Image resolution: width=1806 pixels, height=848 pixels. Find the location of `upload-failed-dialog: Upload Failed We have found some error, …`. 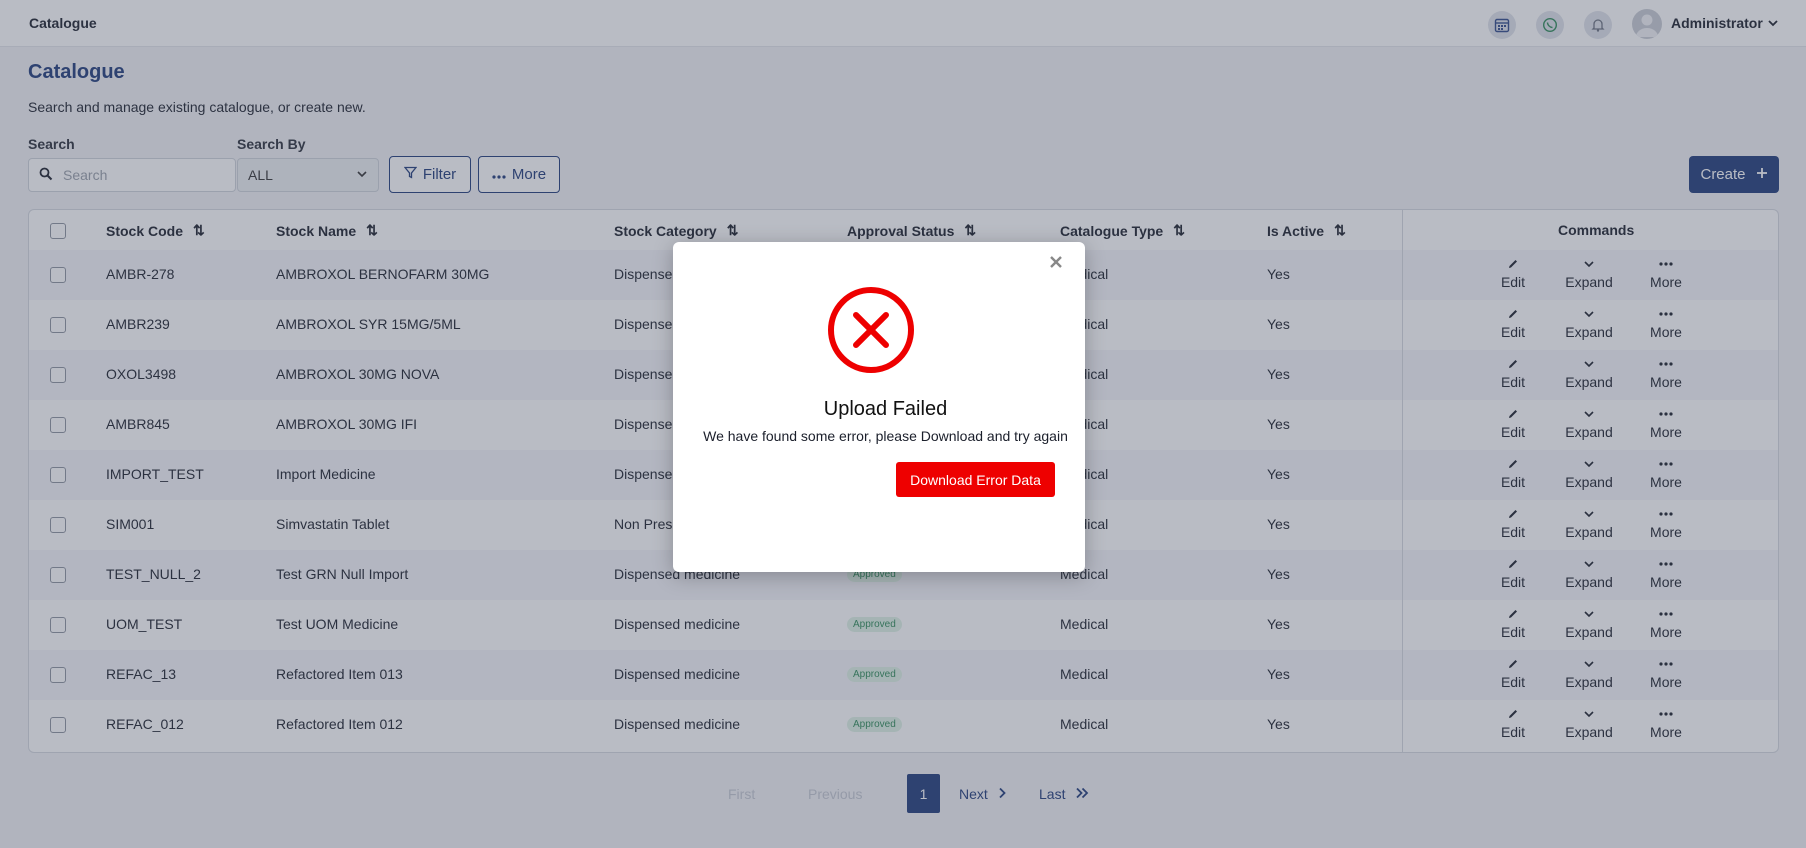

upload-failed-dialog: Upload Failed We have found some error, … is located at coordinates (879, 407).